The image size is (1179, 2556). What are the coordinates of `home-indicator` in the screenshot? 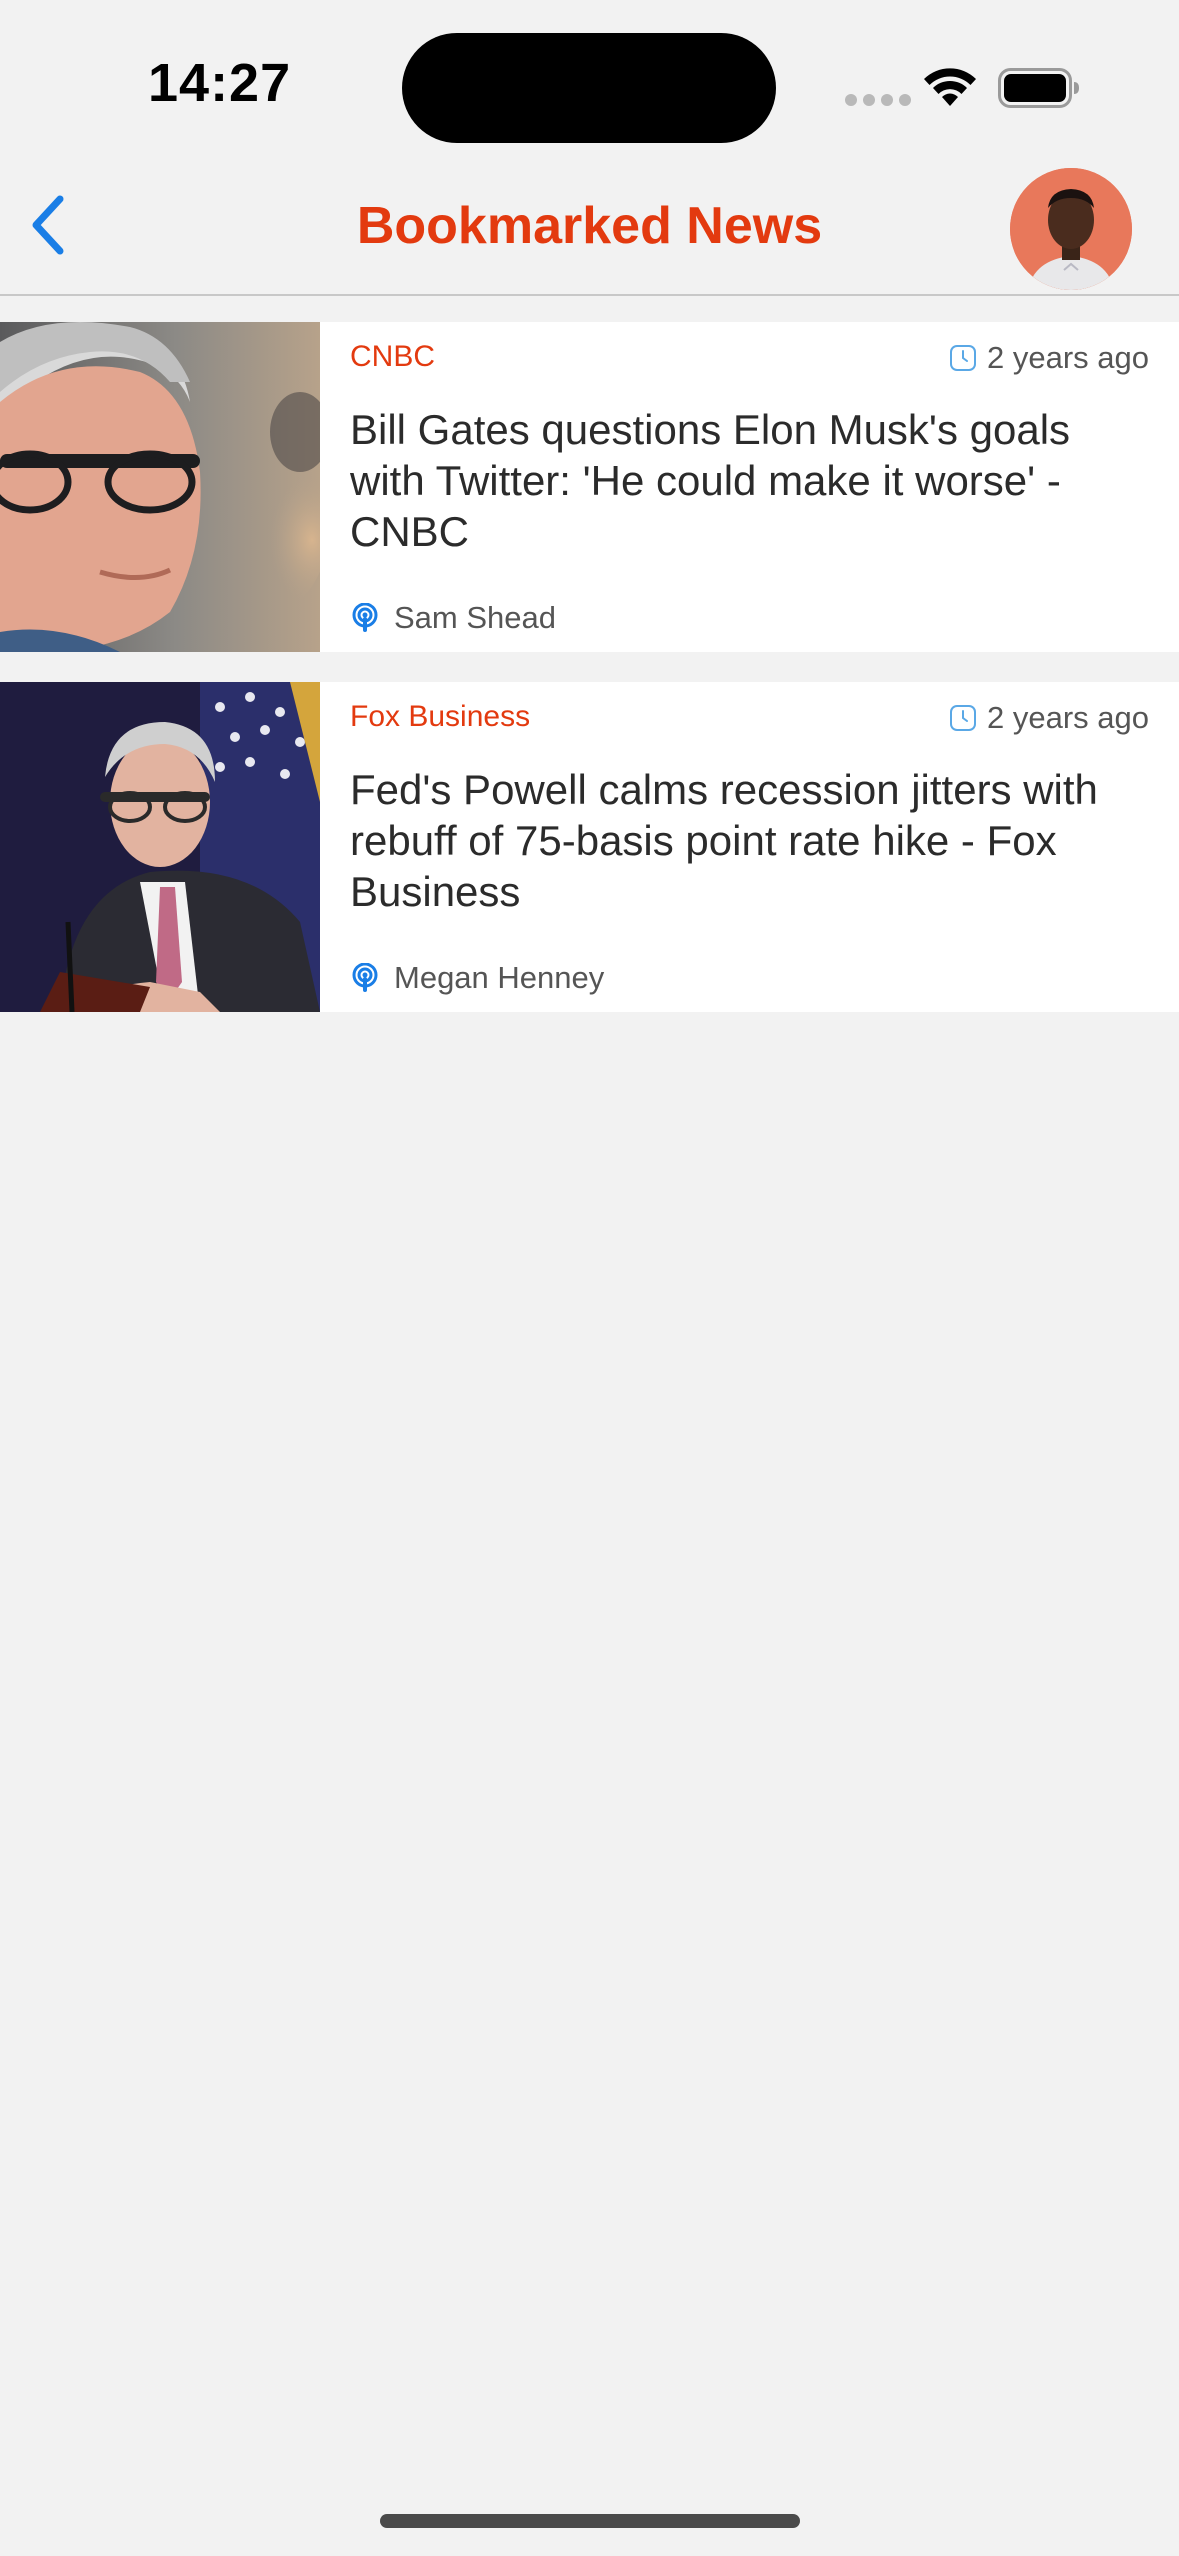 It's located at (590, 2521).